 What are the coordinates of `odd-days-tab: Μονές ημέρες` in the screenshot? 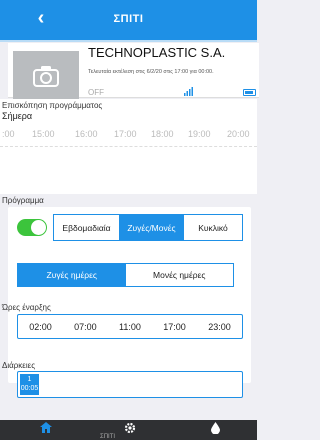 It's located at (180, 275).